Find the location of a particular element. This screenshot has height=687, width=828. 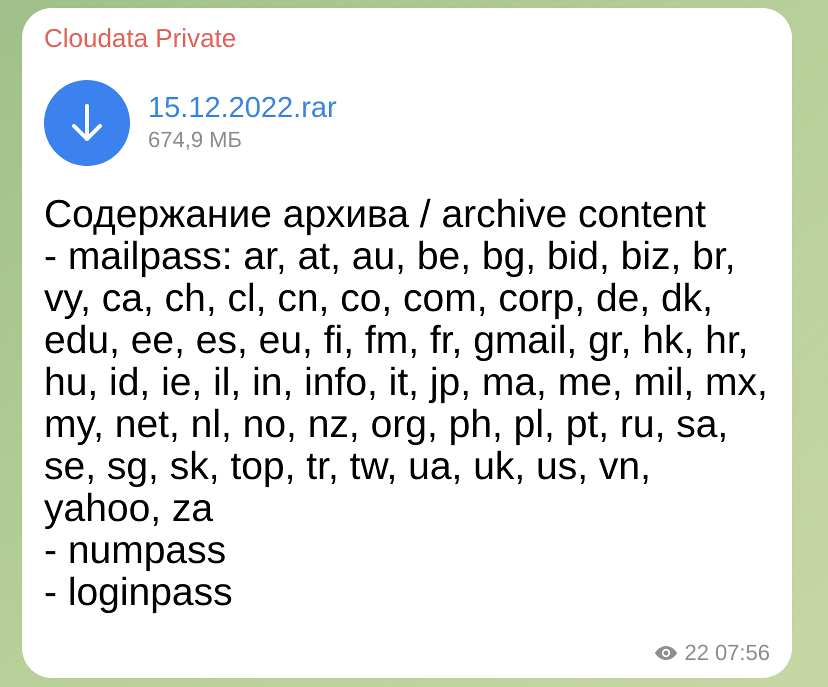

view-count: 22 is located at coordinates (696, 653).